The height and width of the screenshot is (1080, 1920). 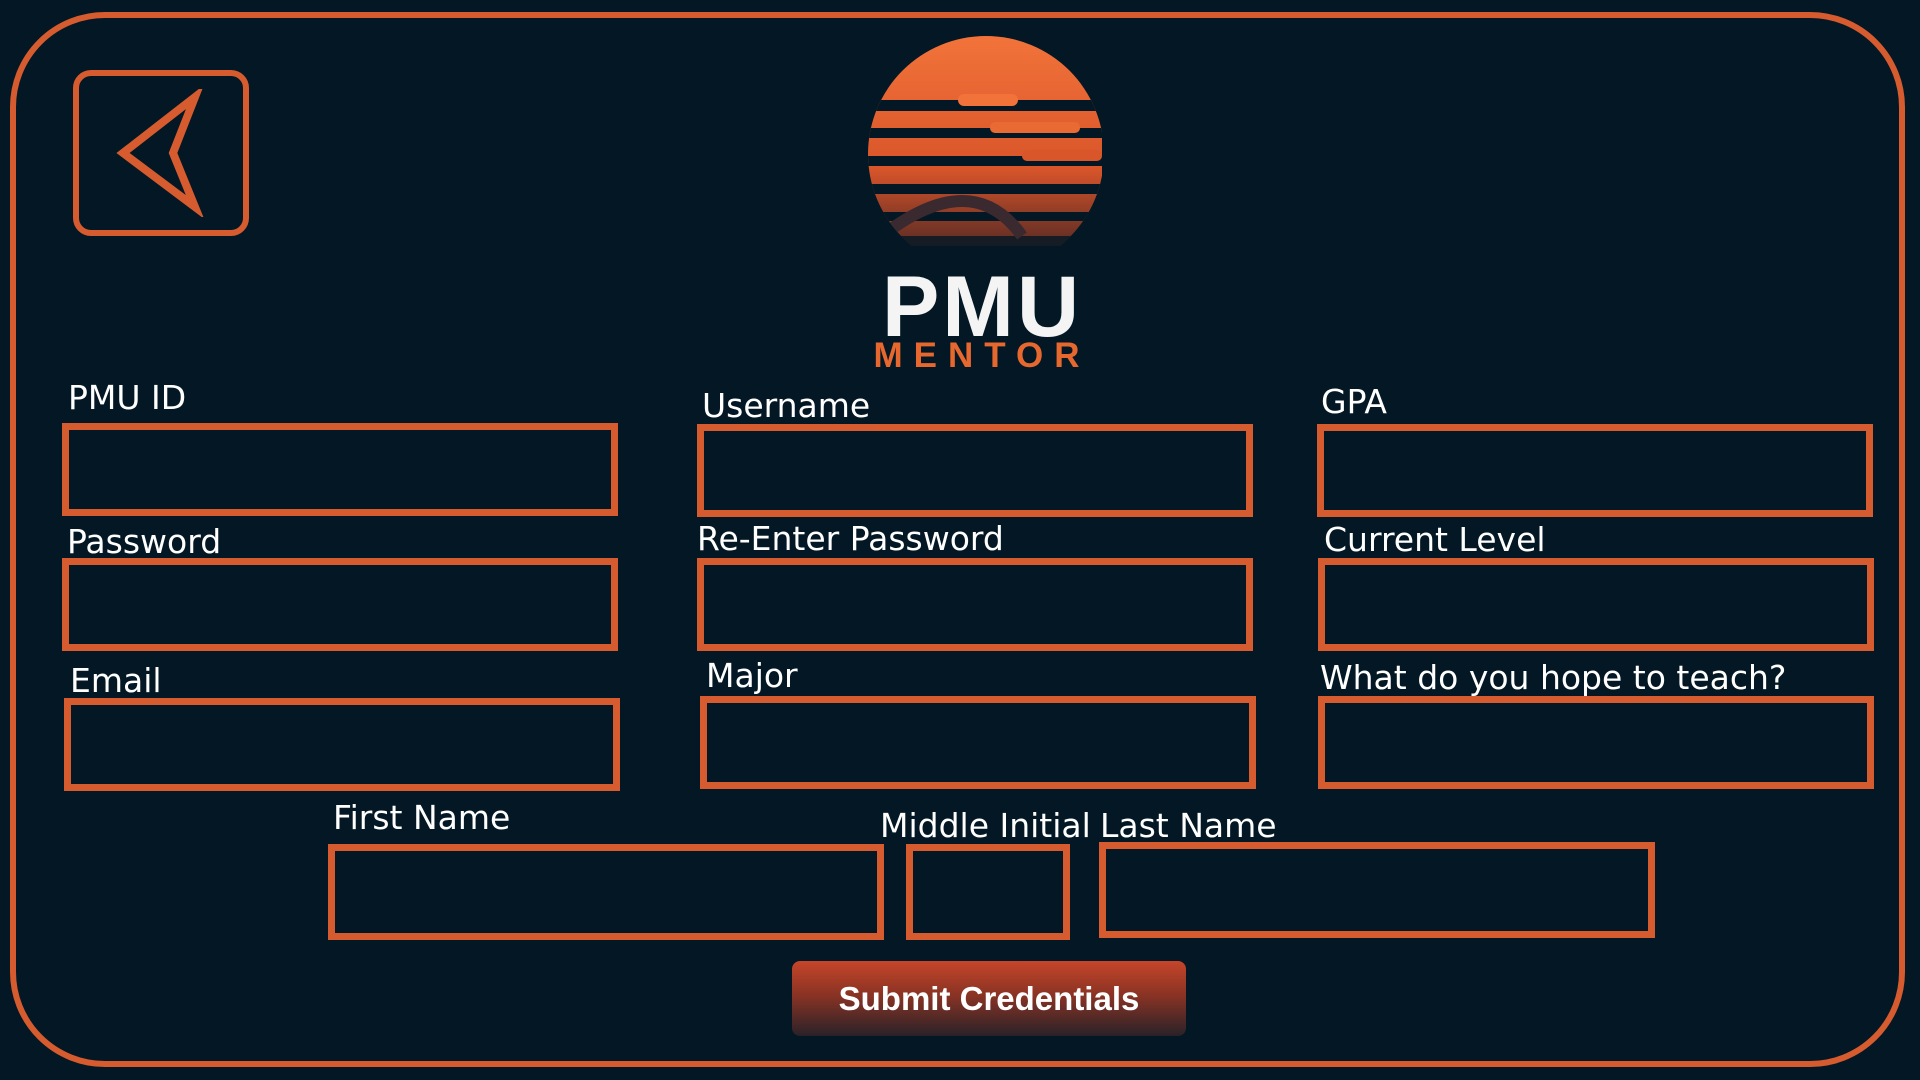 What do you see at coordinates (1377, 890) in the screenshot?
I see `last-name-input` at bounding box center [1377, 890].